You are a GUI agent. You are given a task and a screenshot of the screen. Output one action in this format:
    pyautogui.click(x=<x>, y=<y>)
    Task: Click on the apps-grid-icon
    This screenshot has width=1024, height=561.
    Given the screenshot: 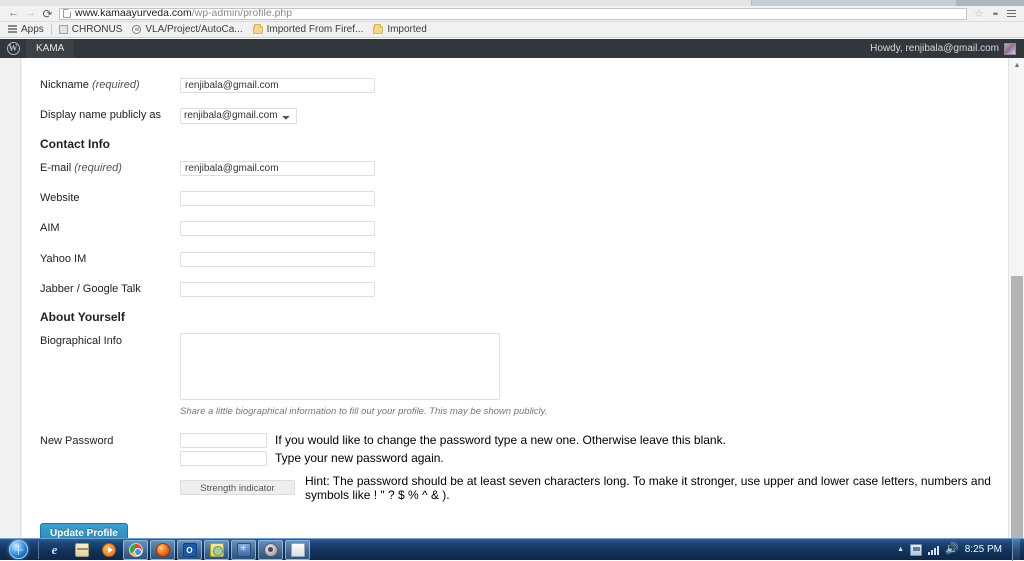 What is the action you would take?
    pyautogui.click(x=12, y=29)
    